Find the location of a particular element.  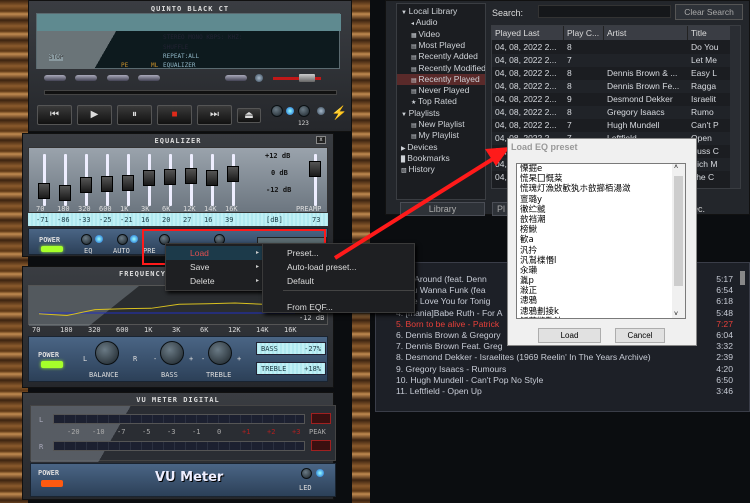

scroll-up-icon: ˄ is located at coordinates (676, 167).